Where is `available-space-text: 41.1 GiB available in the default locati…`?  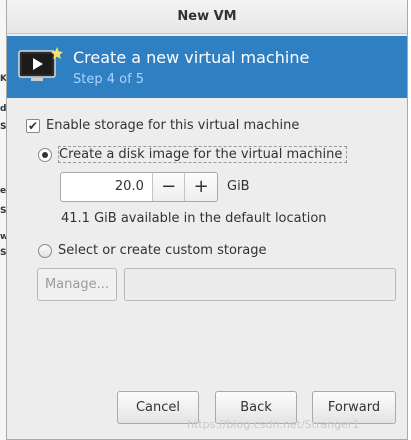
available-space-text: 41.1 GiB available in the default locati… is located at coordinates (194, 218).